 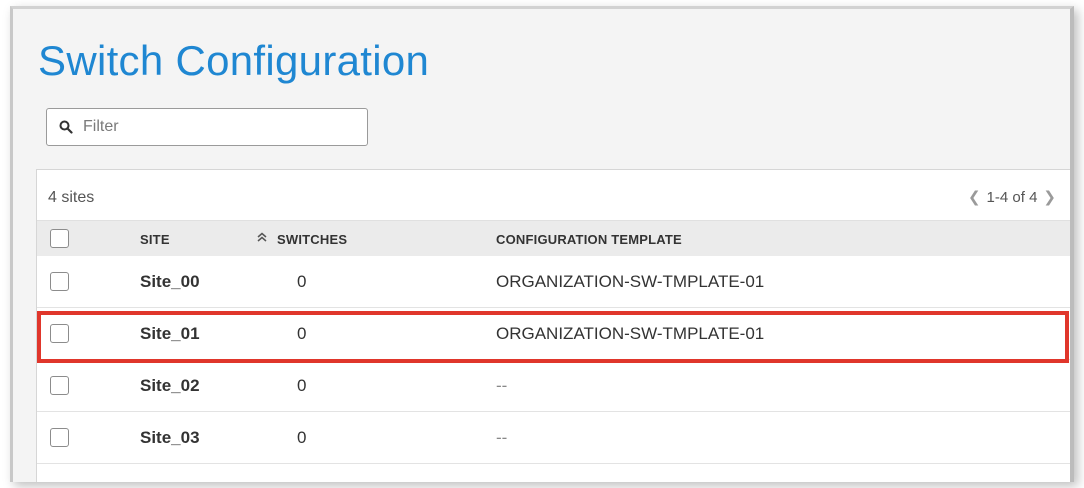 What do you see at coordinates (553, 386) in the screenshot?
I see `table-row: Site_02 0 --` at bounding box center [553, 386].